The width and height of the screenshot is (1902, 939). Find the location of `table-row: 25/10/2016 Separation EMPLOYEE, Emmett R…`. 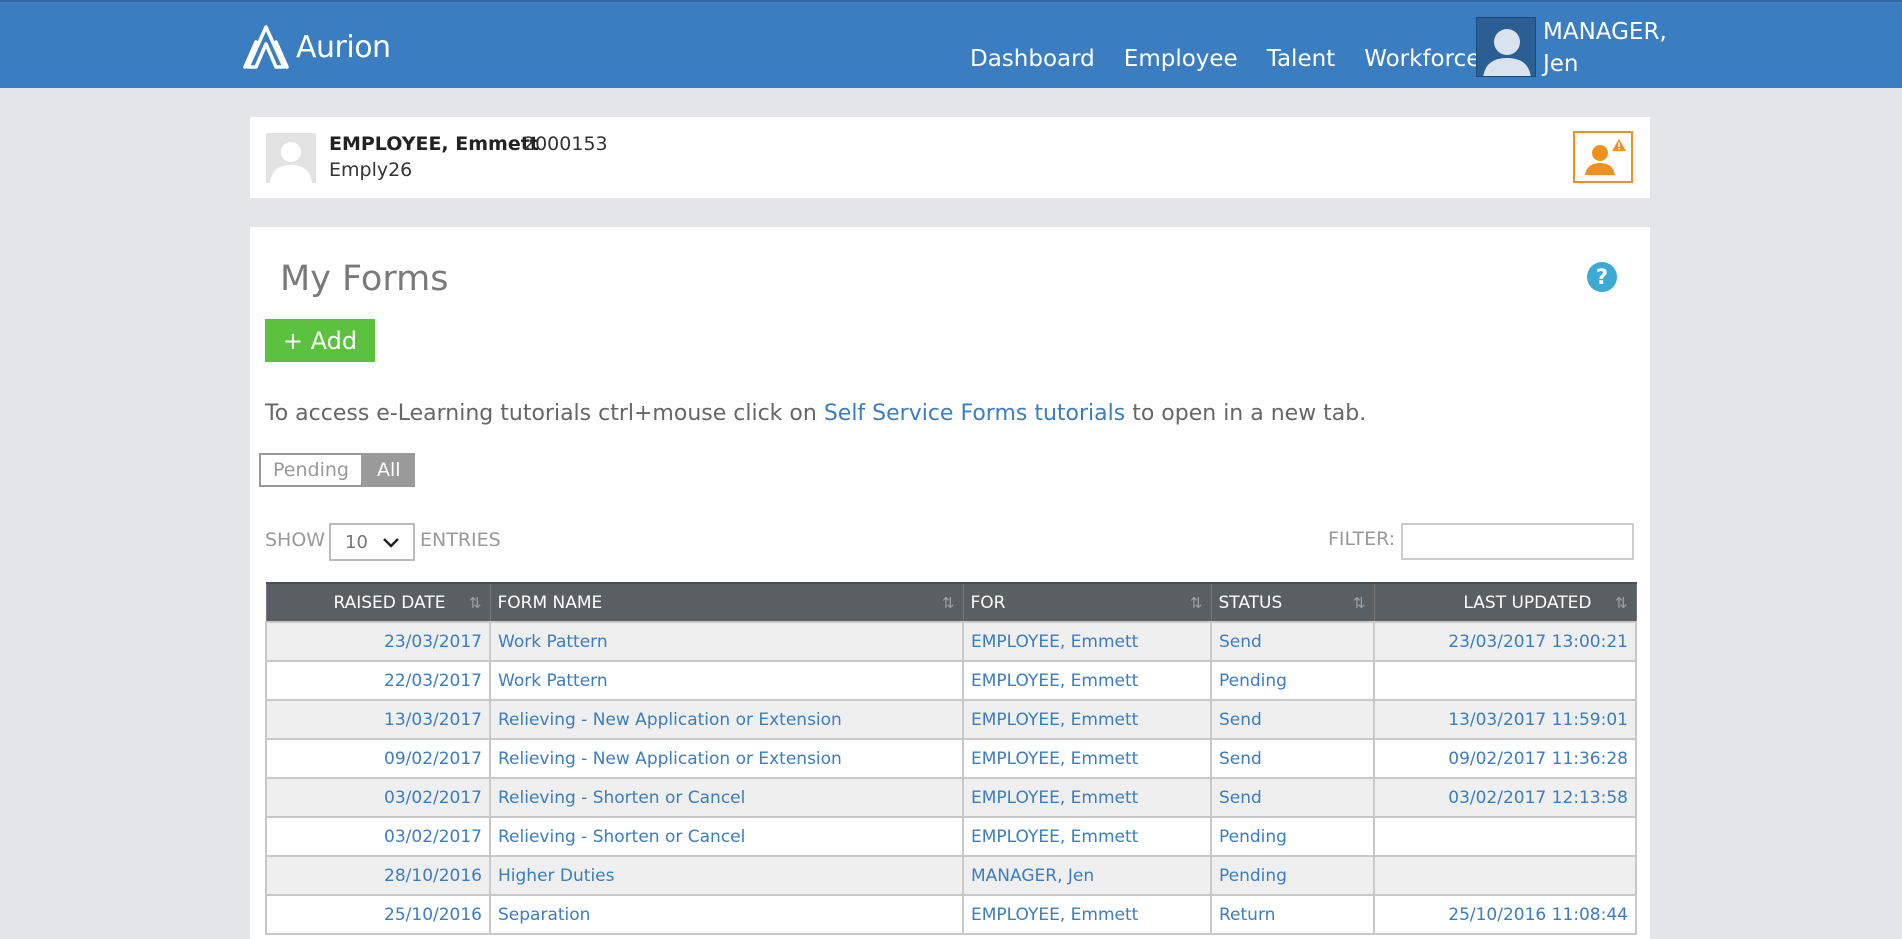

table-row: 25/10/2016 Separation EMPLOYEE, Emmett R… is located at coordinates (951, 914).